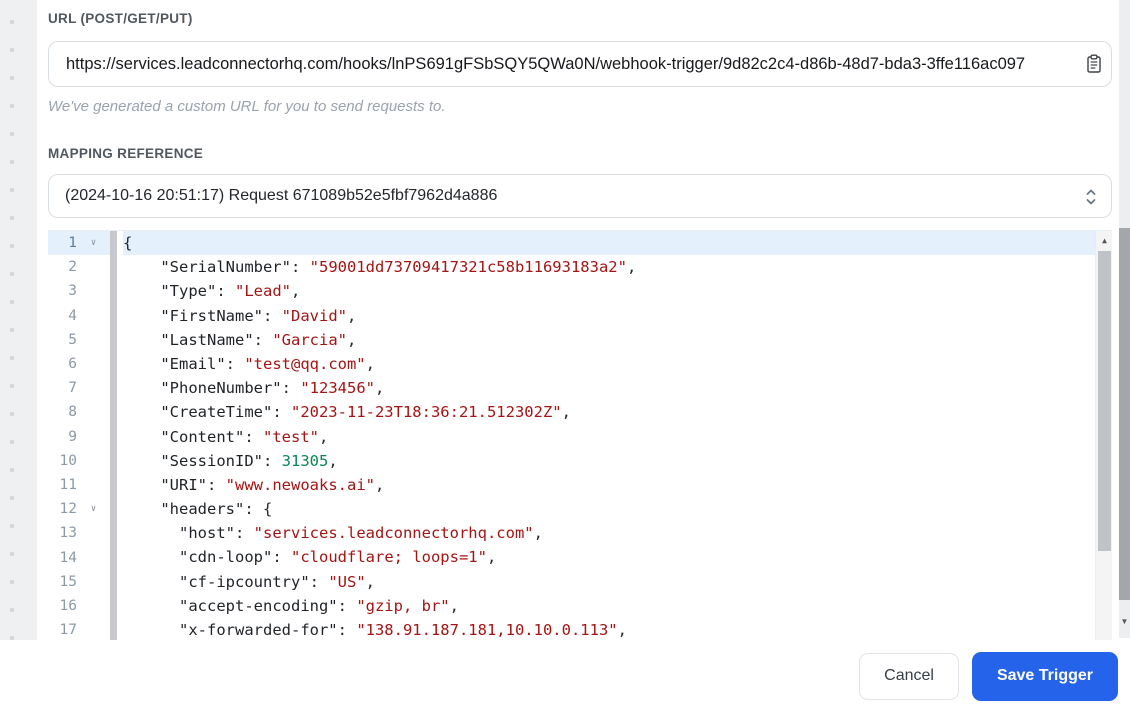 The image size is (1130, 712). What do you see at coordinates (68, 581) in the screenshot?
I see `line-number: 15` at bounding box center [68, 581].